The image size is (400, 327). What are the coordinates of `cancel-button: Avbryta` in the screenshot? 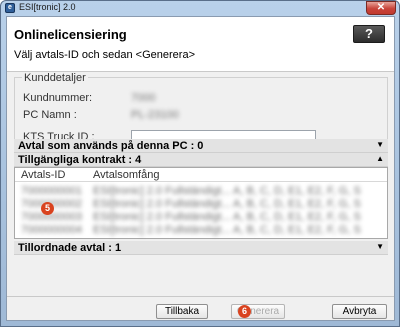 It's located at (359, 311).